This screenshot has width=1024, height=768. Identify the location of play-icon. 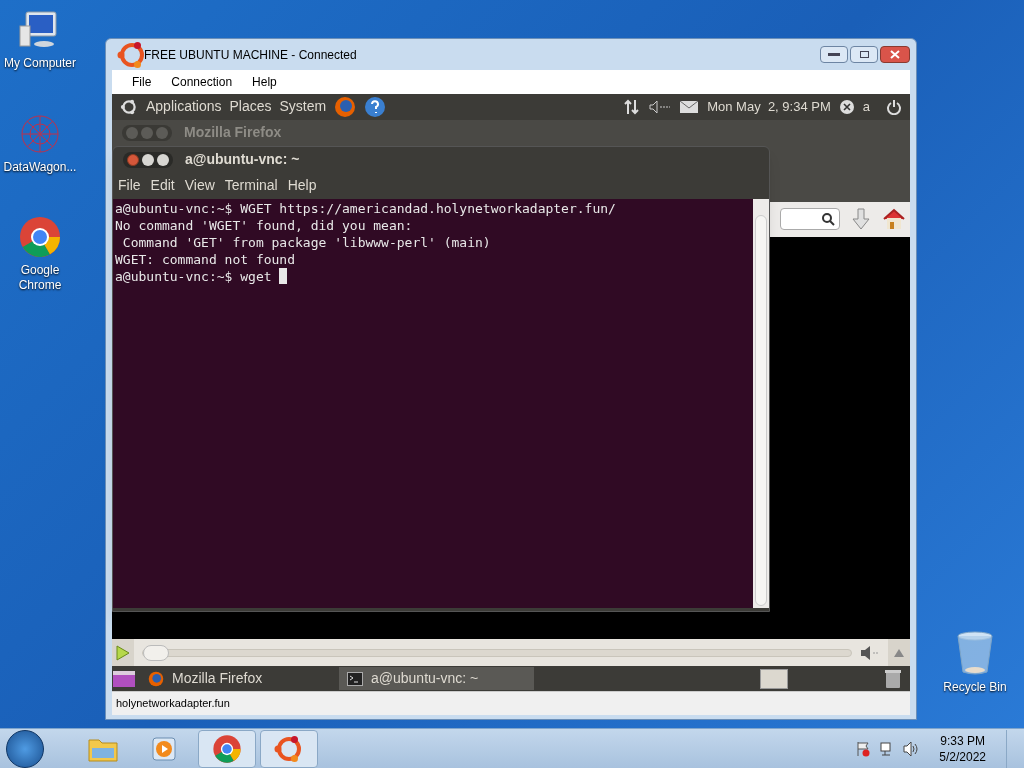
(123, 652).